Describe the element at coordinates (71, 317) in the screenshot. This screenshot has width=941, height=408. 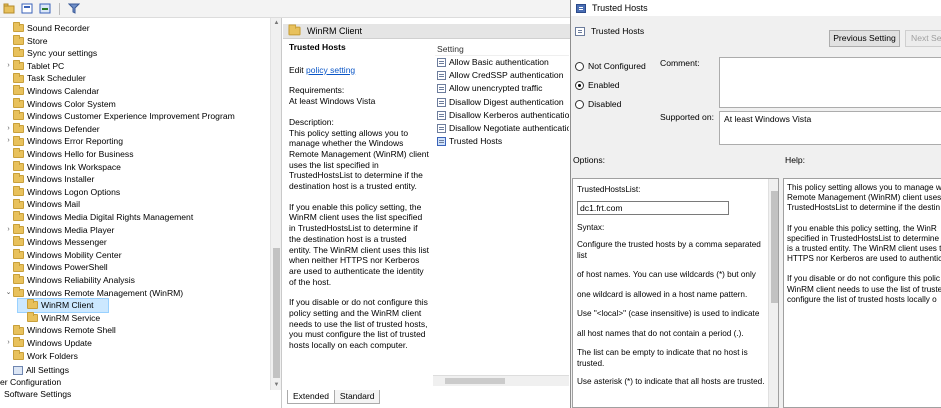
I see `tree-item-label: WinRM Service` at that location.